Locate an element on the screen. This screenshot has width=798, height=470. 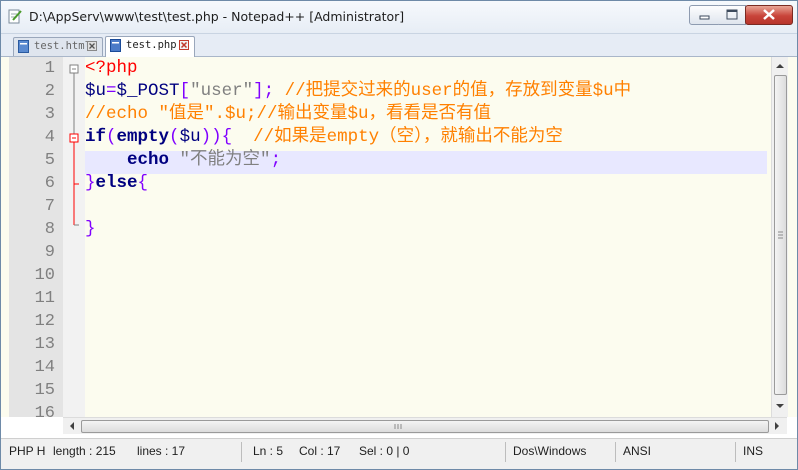
line-number: 15 is located at coordinates (44, 390).